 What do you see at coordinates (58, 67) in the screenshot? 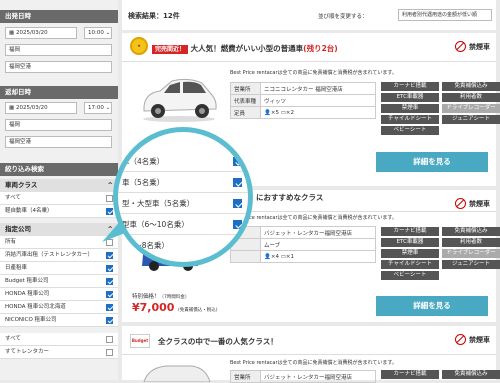
I see `departure-station-select: 福岡空港` at bounding box center [58, 67].